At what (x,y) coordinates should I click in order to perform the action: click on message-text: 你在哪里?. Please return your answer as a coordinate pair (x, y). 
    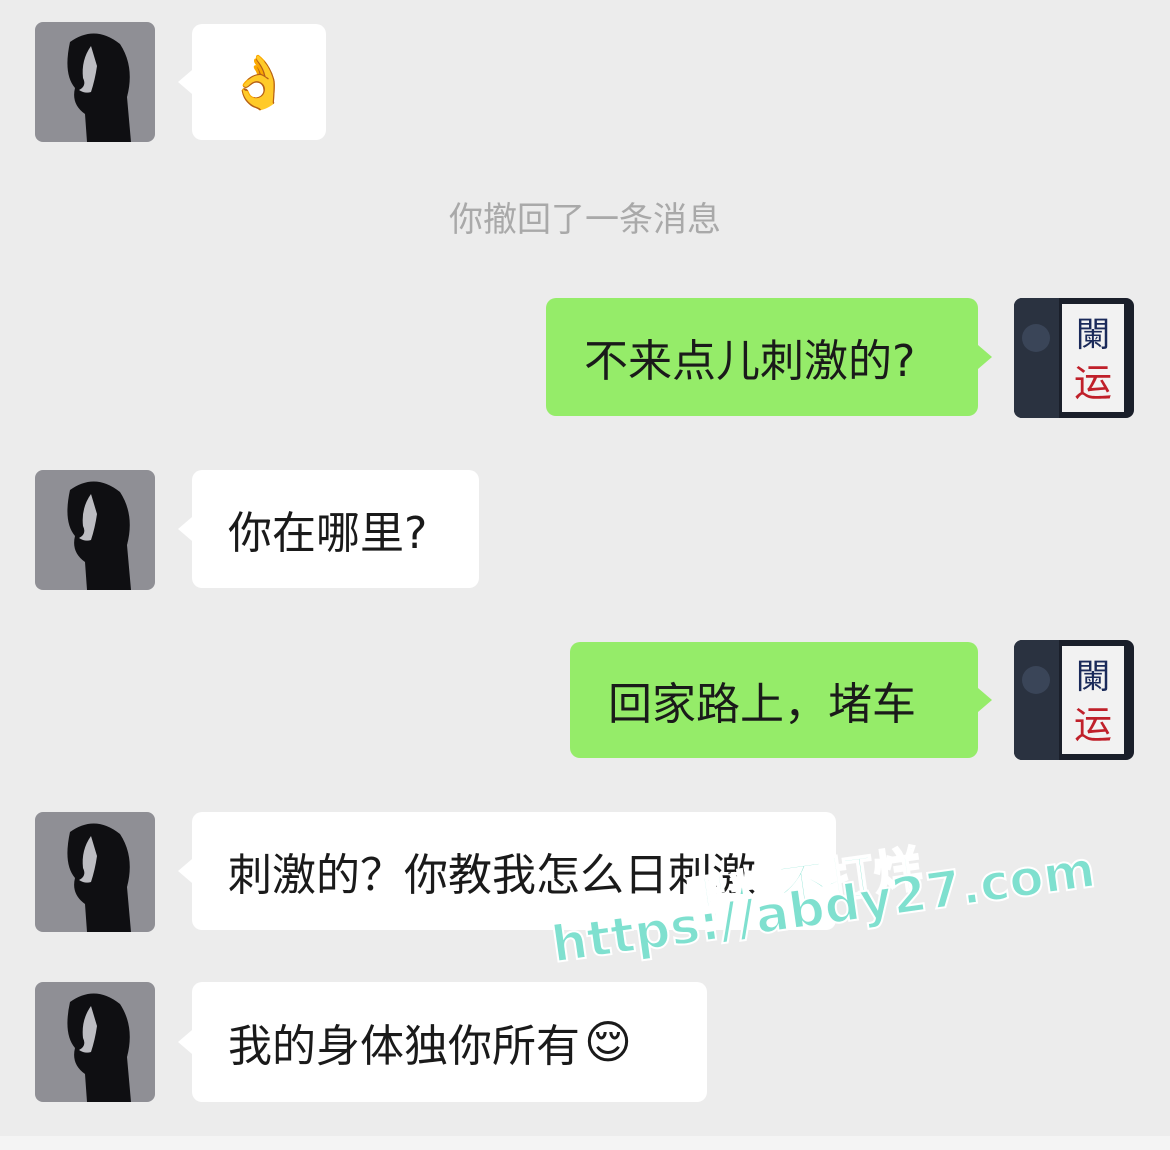
    Looking at the image, I should click on (328, 533).